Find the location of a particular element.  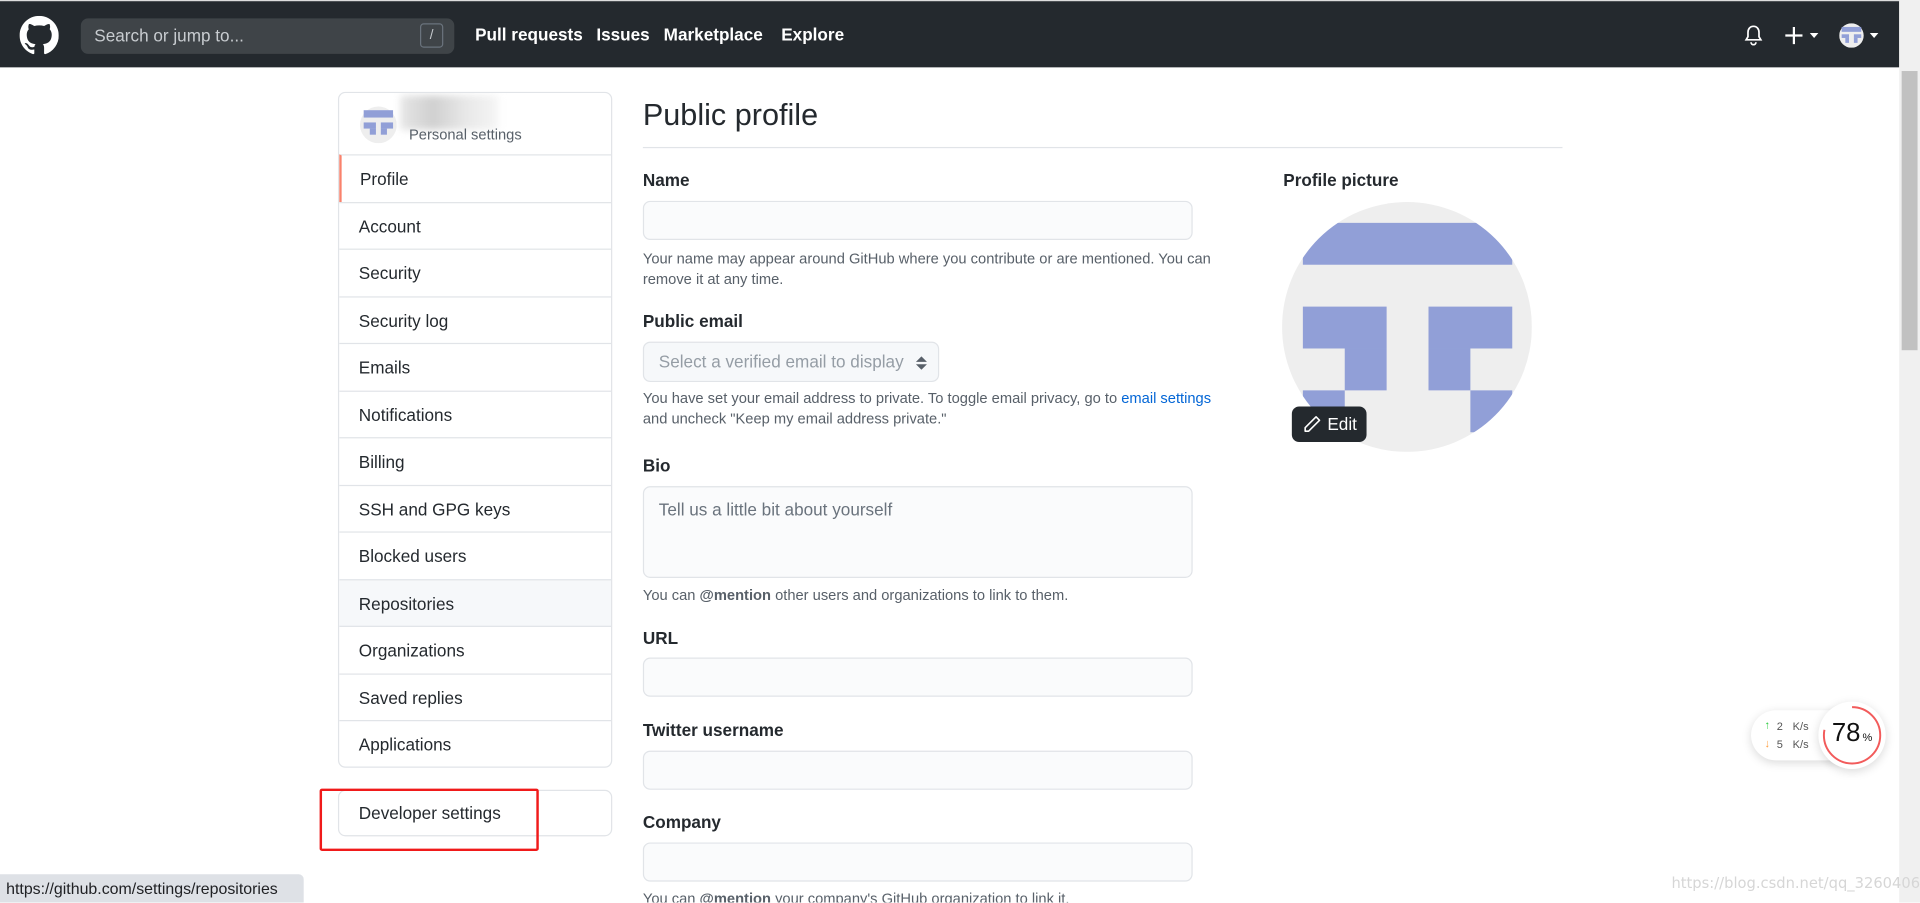

public-email-label: Public email is located at coordinates (692, 321).